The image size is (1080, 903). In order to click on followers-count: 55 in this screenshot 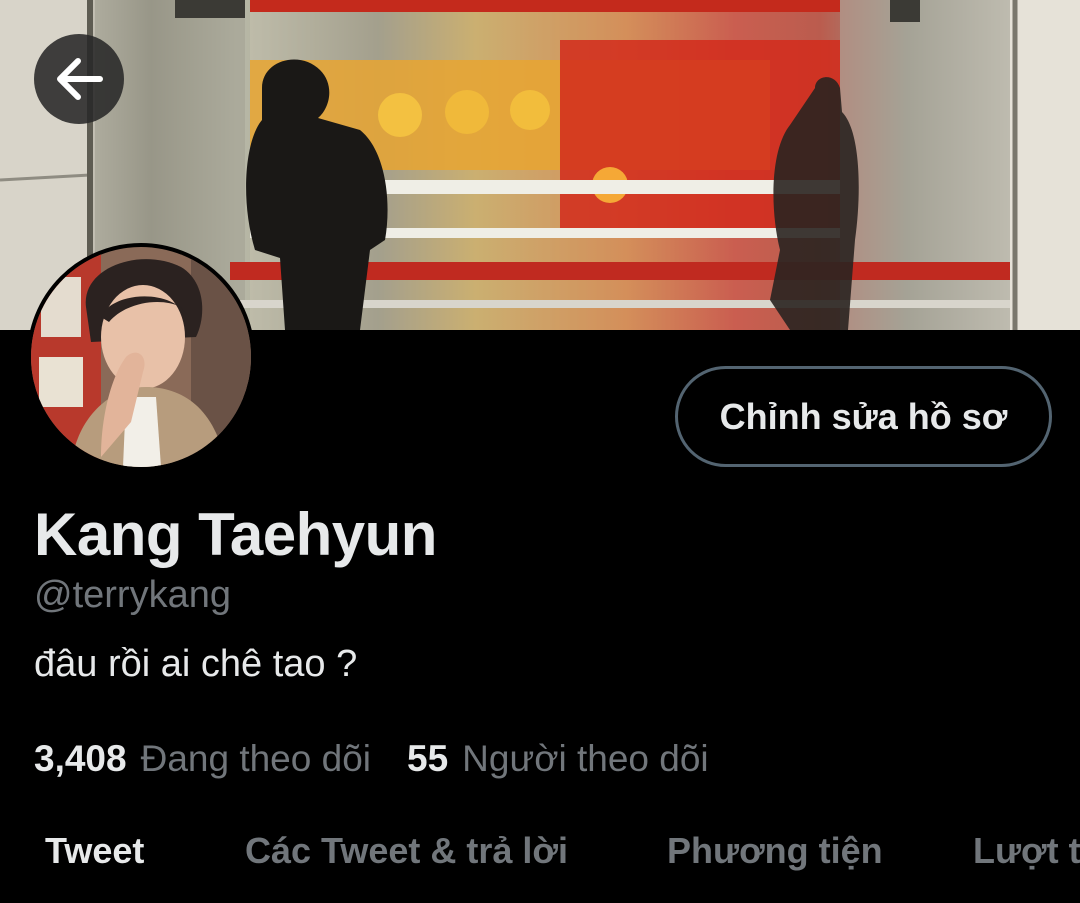, I will do `click(428, 758)`.